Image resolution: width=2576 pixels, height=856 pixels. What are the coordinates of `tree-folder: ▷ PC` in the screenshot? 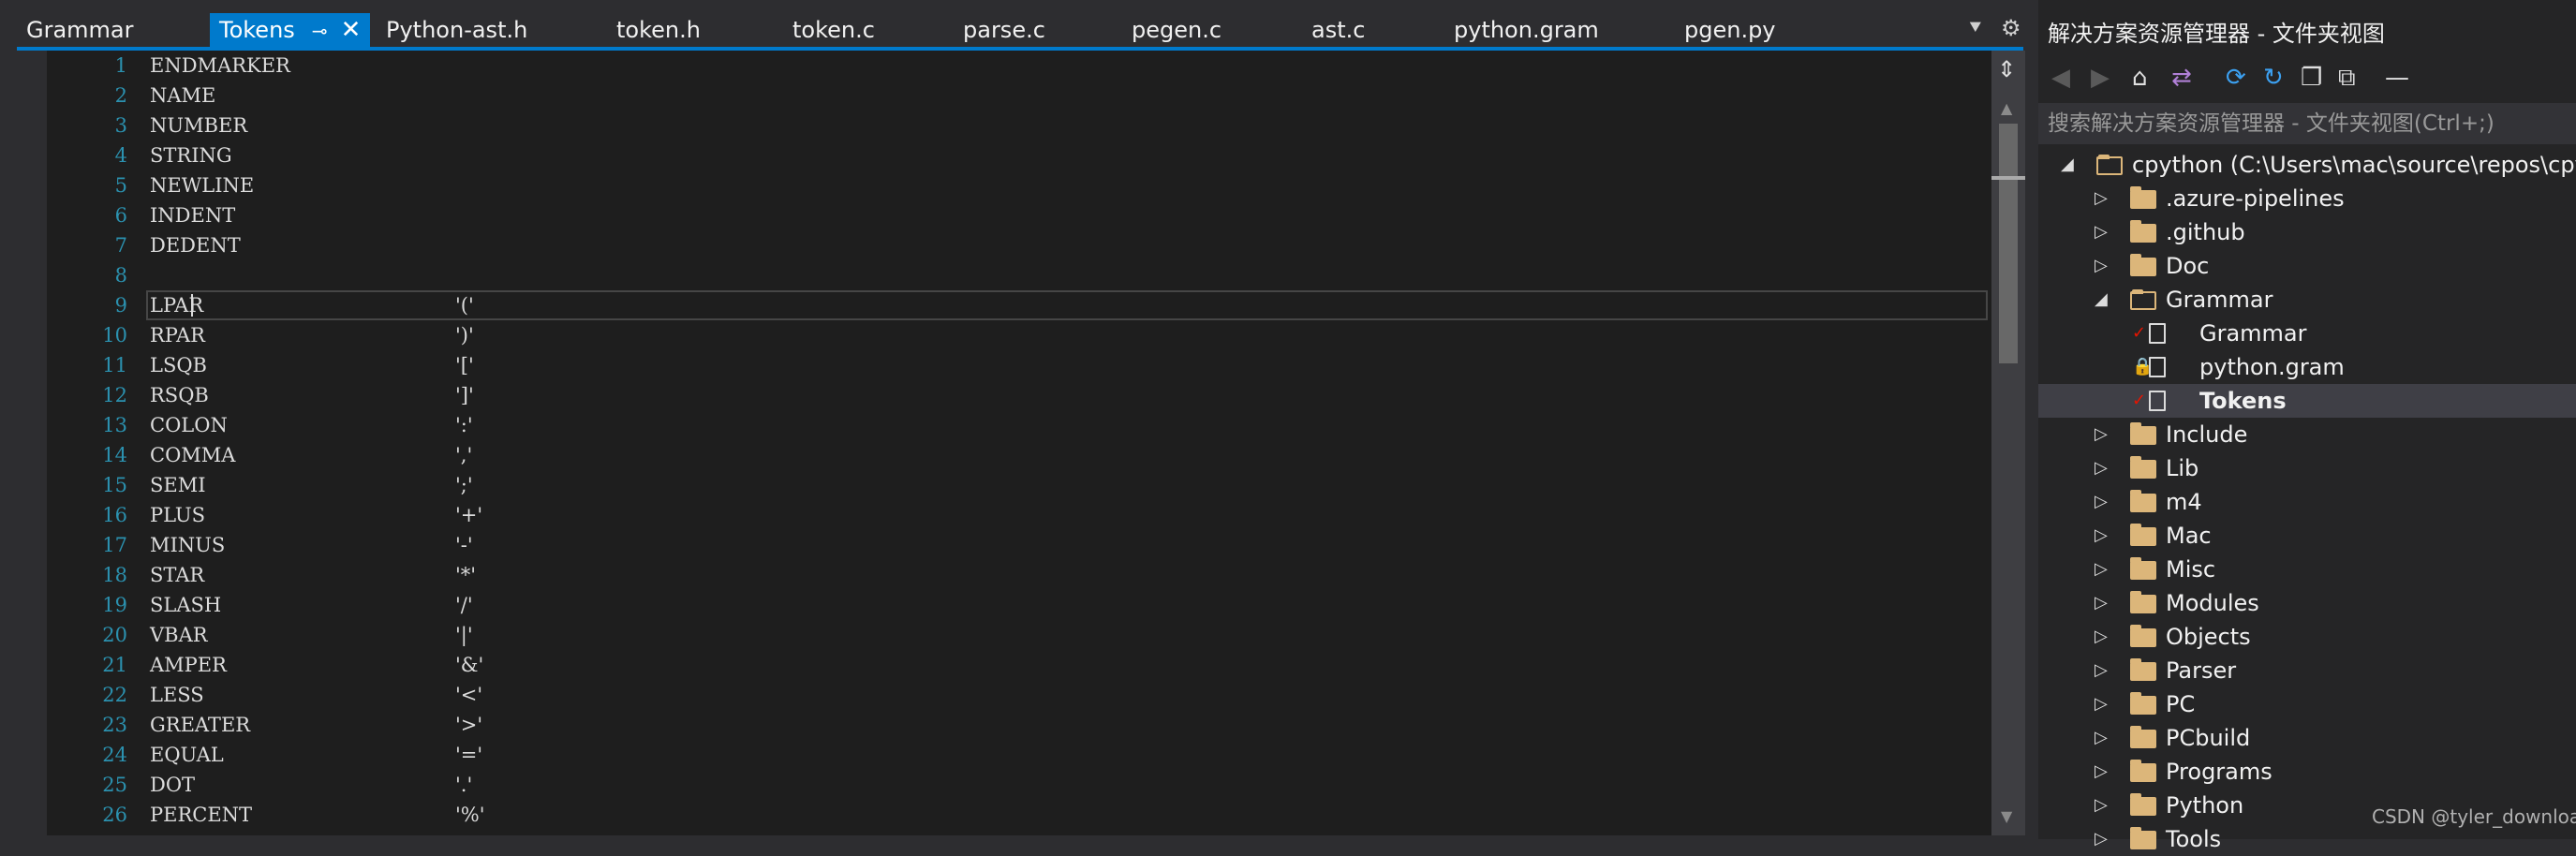 It's located at (2307, 704).